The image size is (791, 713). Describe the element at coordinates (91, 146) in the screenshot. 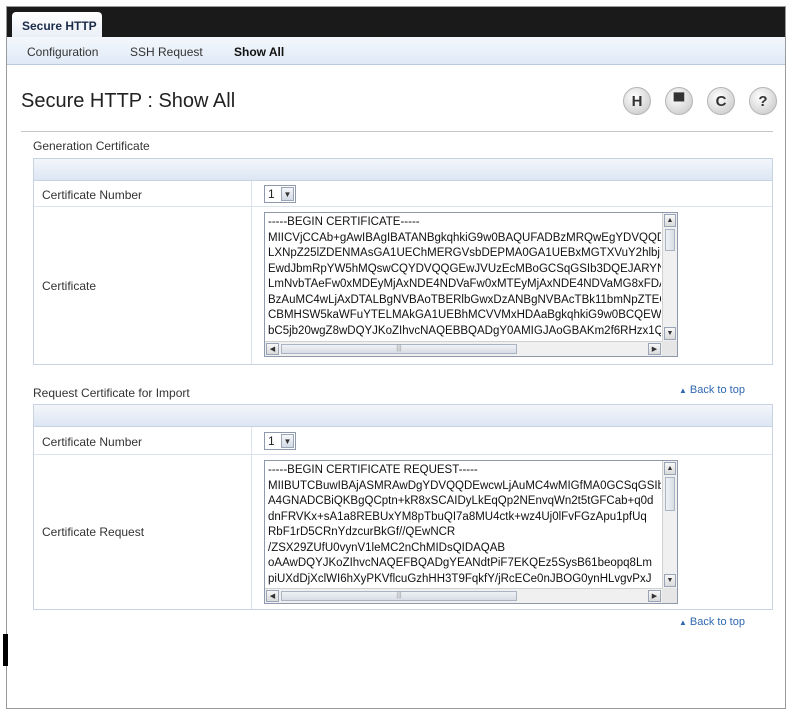

I see `section-title-generation: Generation Certificate` at that location.